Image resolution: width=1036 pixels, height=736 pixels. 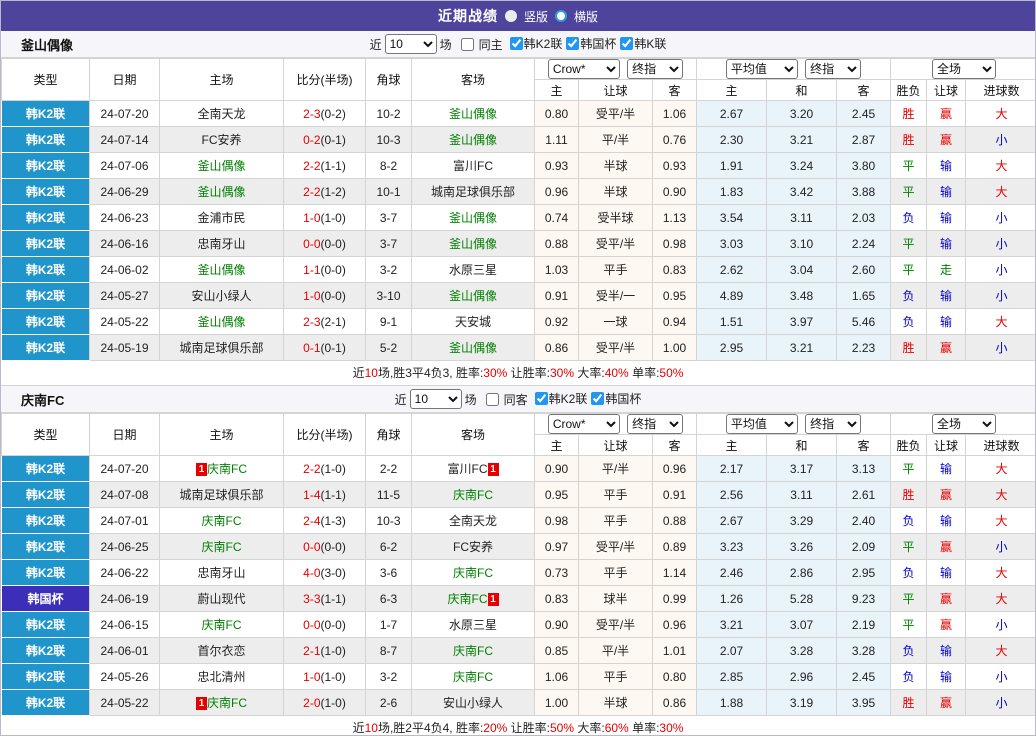 I want to click on summary-segment: 30%, so click(x=495, y=373).